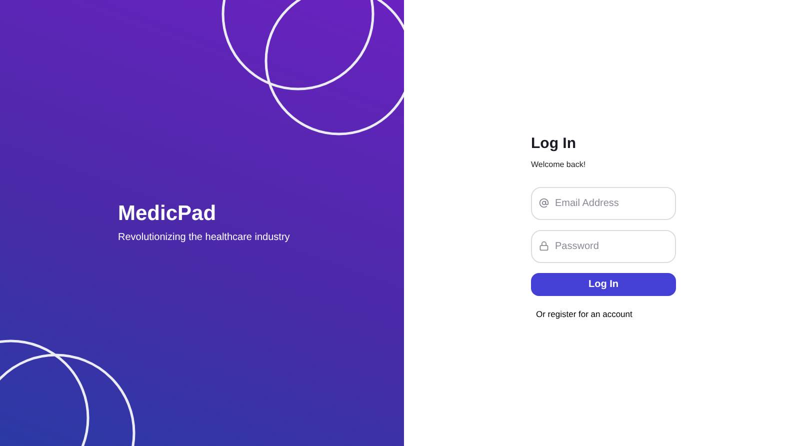  I want to click on login-title: Log In, so click(554, 144).